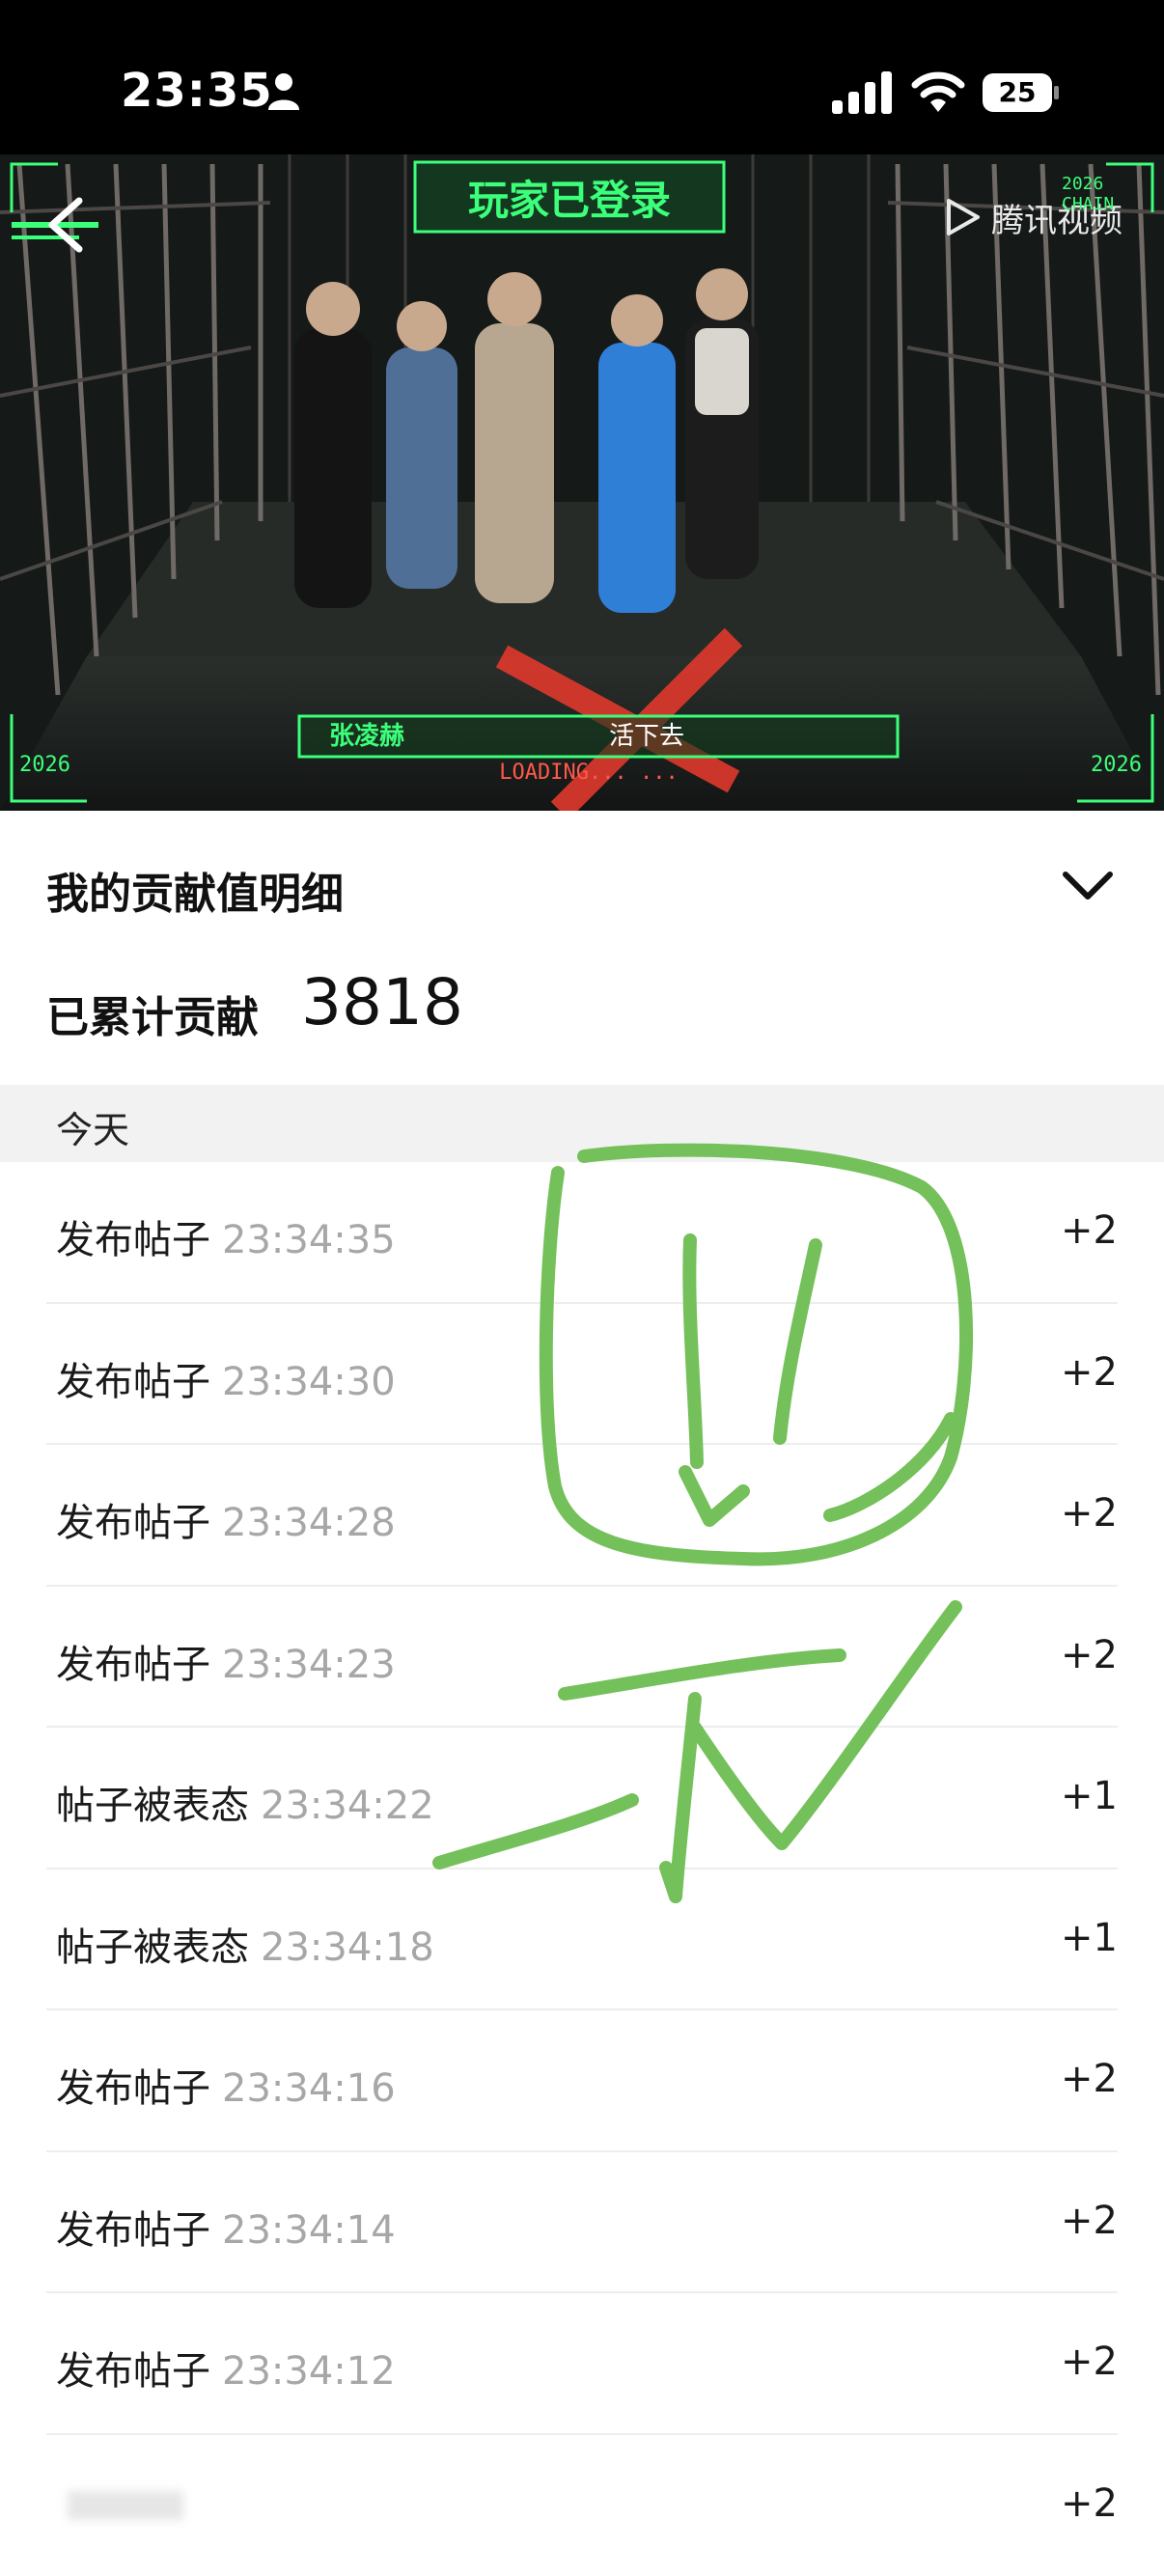 The image size is (1164, 2576). What do you see at coordinates (126, 2505) in the screenshot?
I see `blurred-text` at bounding box center [126, 2505].